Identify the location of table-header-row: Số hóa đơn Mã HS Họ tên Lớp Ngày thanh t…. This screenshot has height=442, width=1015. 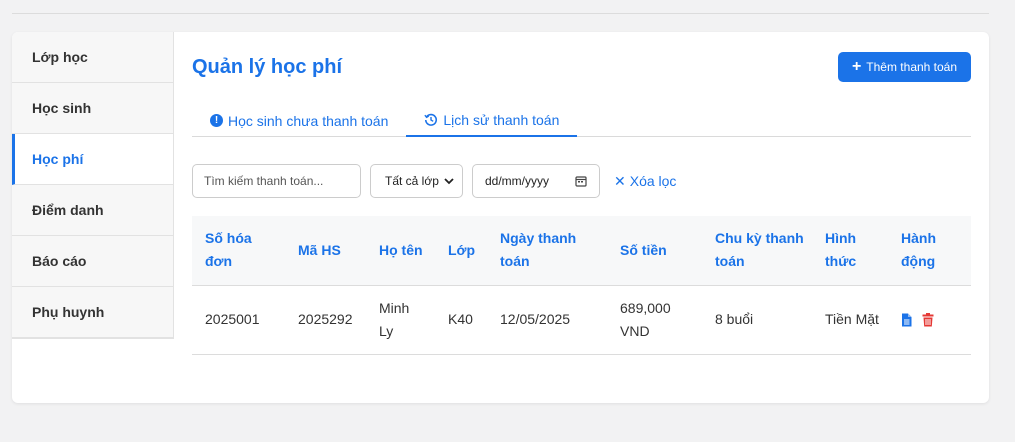
(581, 250).